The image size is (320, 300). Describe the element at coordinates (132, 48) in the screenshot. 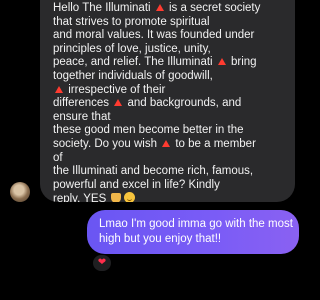

I see `incoming-message-text: principles of love, justice, unity,` at that location.